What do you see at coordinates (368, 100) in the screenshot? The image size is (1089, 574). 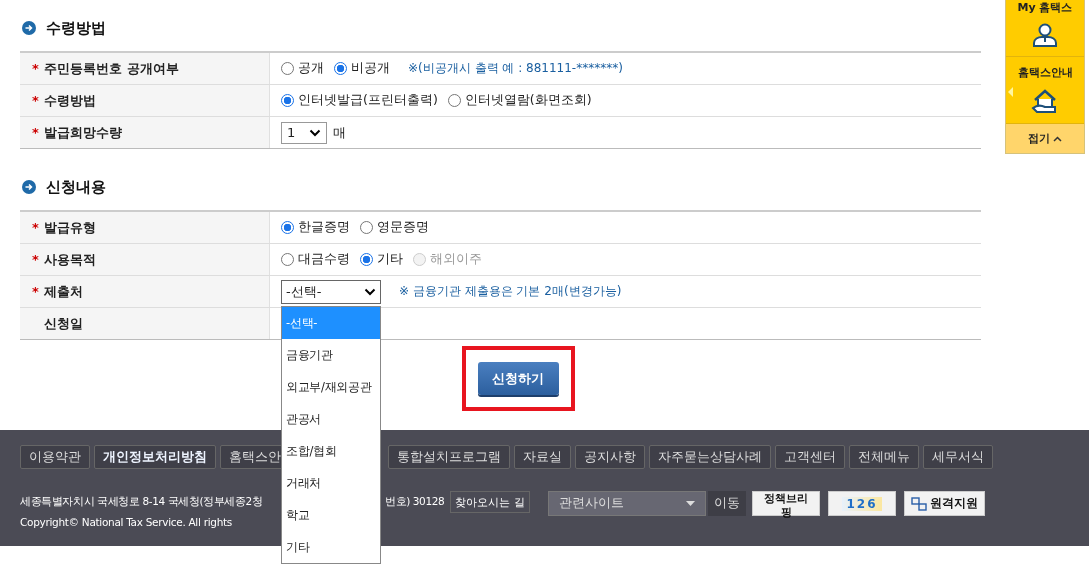 I see `radio-label: 인터넷발급(프린터출력)` at bounding box center [368, 100].